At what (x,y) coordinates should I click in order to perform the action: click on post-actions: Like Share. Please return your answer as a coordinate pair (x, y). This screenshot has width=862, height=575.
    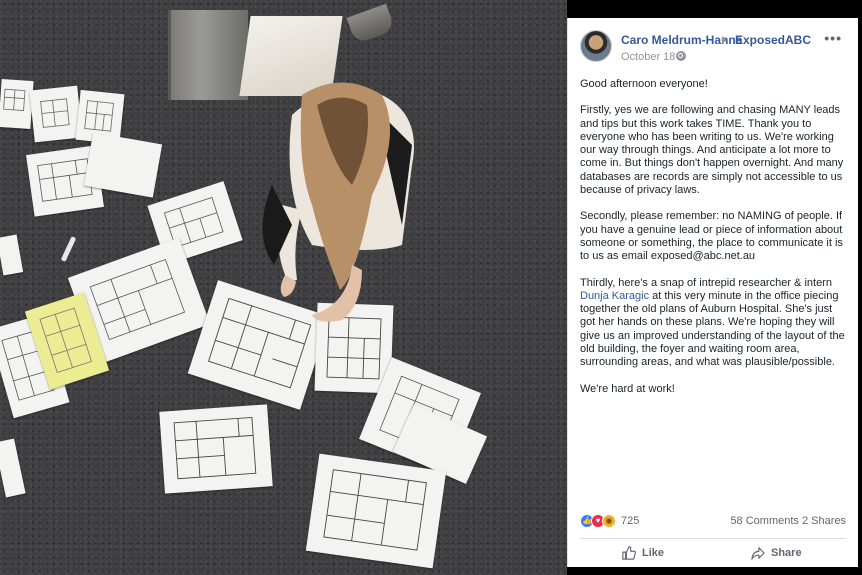
    Looking at the image, I should click on (713, 553).